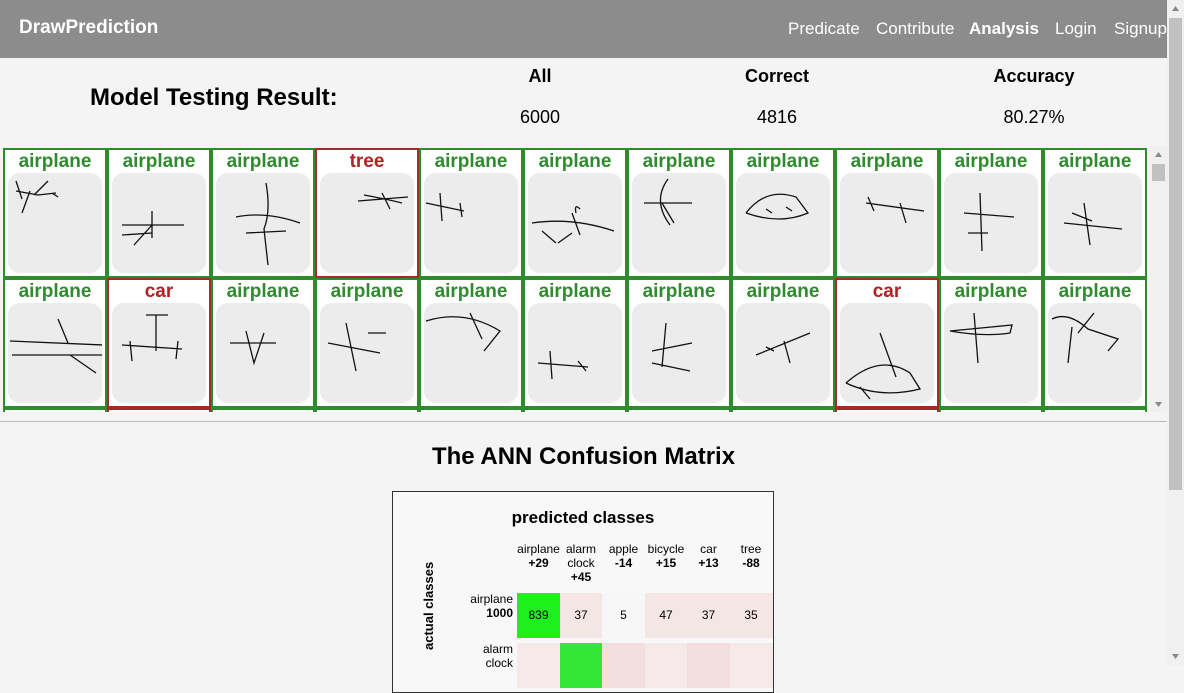 The image size is (1184, 693). What do you see at coordinates (367, 161) in the screenshot?
I see `drawing-prediction-label: tree` at bounding box center [367, 161].